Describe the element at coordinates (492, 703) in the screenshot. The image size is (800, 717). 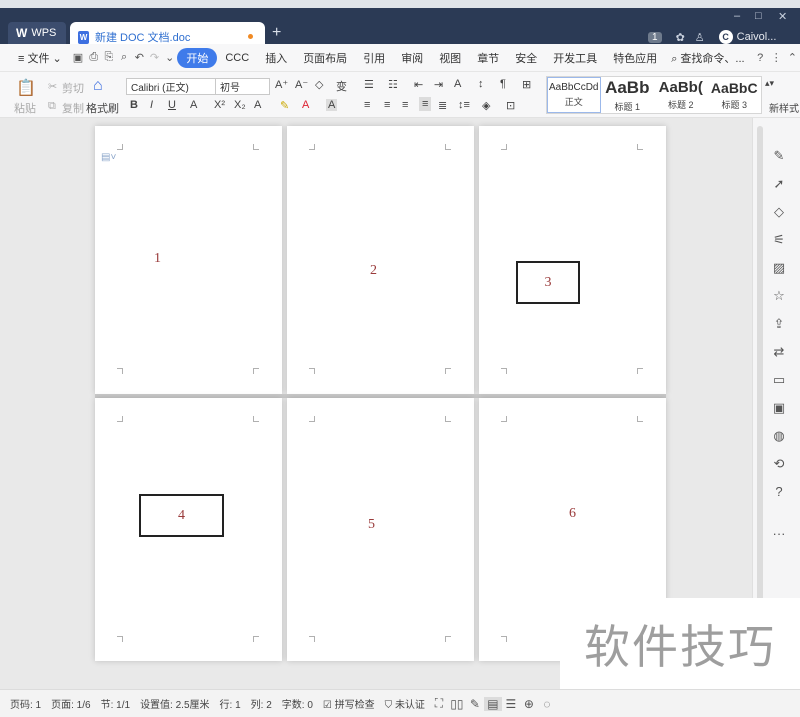
I see `page-view-icon: ▤` at that location.